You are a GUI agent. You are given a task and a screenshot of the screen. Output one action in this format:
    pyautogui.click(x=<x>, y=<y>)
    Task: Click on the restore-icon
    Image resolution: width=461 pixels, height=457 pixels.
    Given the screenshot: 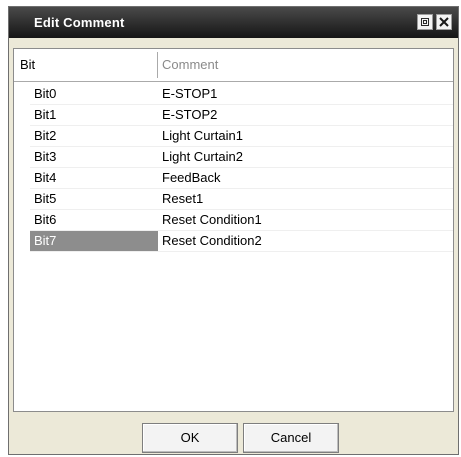 What is the action you would take?
    pyautogui.click(x=425, y=22)
    